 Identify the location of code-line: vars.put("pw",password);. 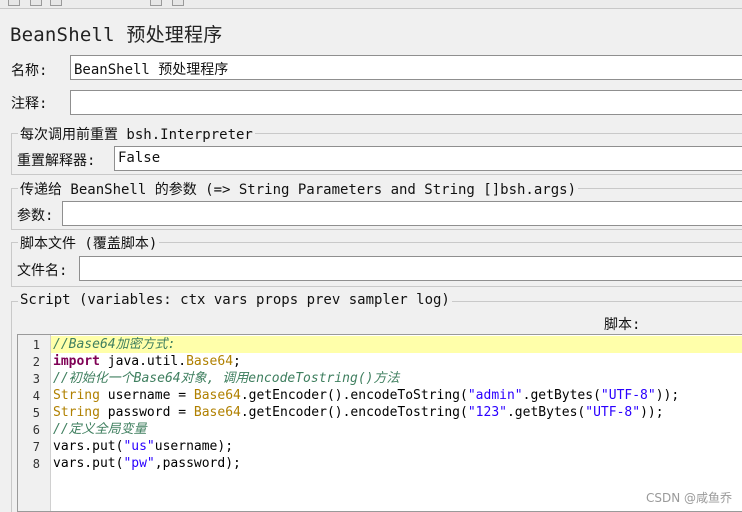
(147, 463).